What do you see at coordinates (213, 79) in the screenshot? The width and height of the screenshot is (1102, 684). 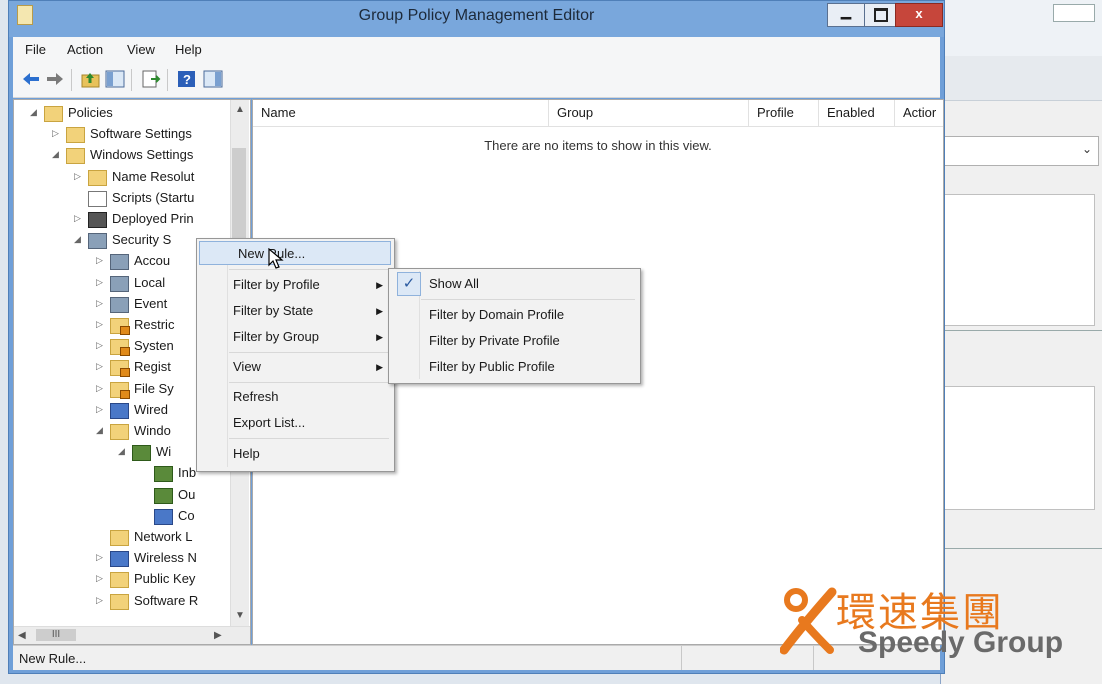 I see `show-action-pane-icon` at bounding box center [213, 79].